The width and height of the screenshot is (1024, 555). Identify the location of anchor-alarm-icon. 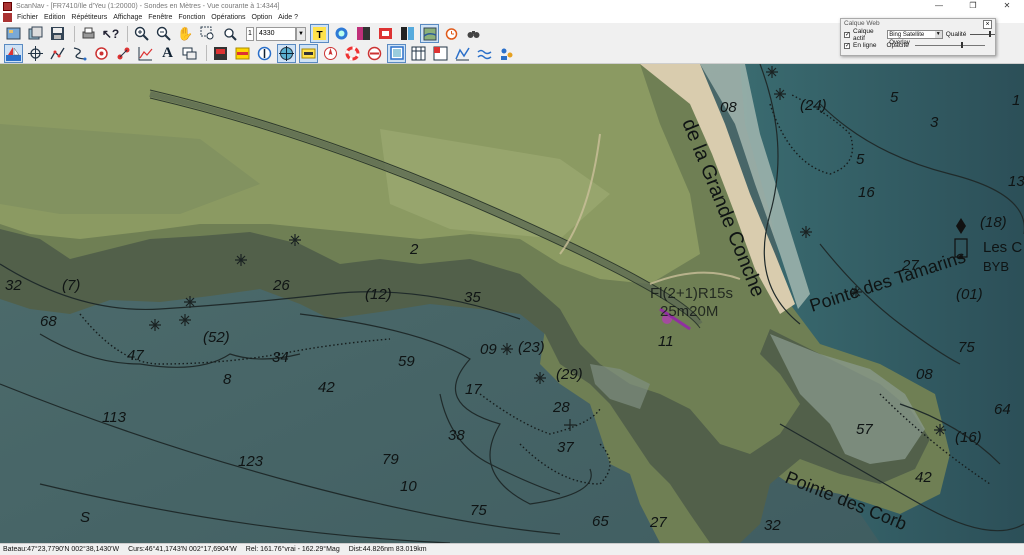
(374, 53).